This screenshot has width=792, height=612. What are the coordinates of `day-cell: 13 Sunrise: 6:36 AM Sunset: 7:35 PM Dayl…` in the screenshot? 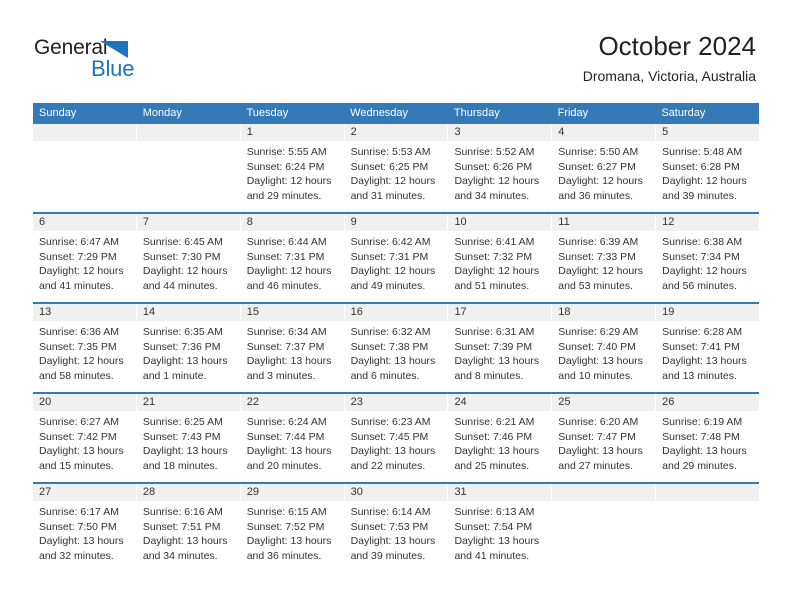 It's located at (85, 348).